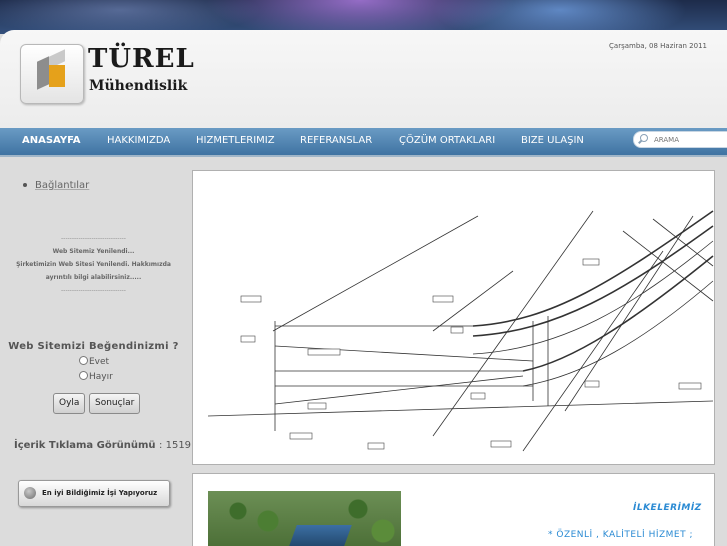 The width and height of the screenshot is (727, 546). Describe the element at coordinates (138, 140) in the screenshot. I see `nav-item-hakkimizda: HAKKIMIZDA` at that location.